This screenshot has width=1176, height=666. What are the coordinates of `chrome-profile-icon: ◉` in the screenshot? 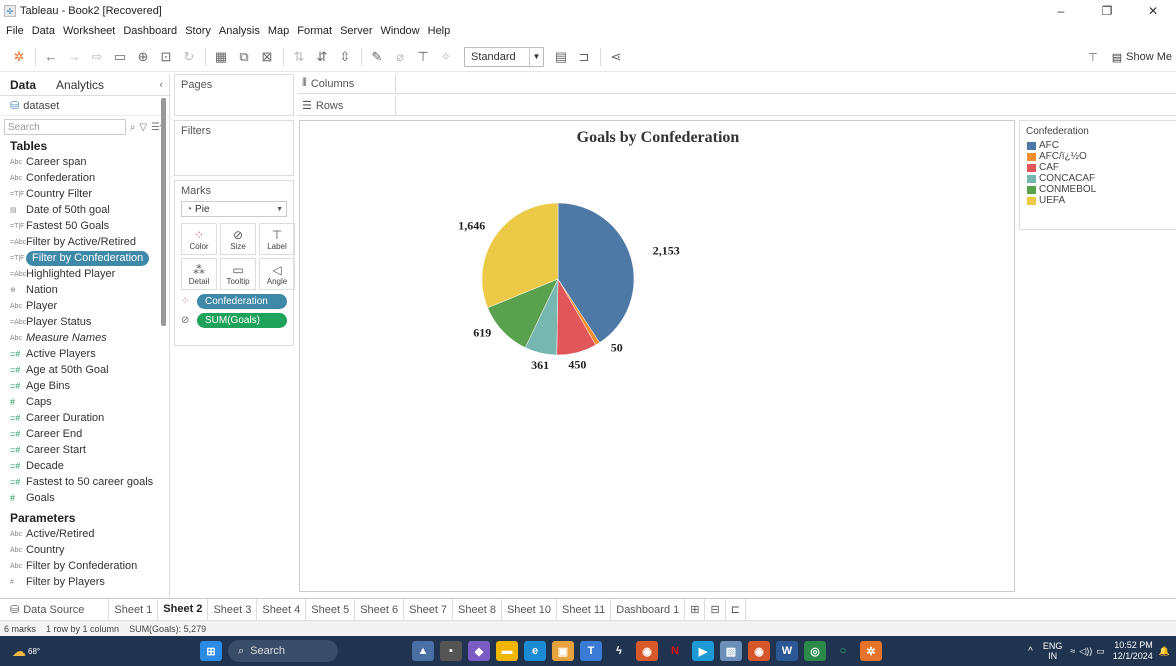 It's located at (759, 651).